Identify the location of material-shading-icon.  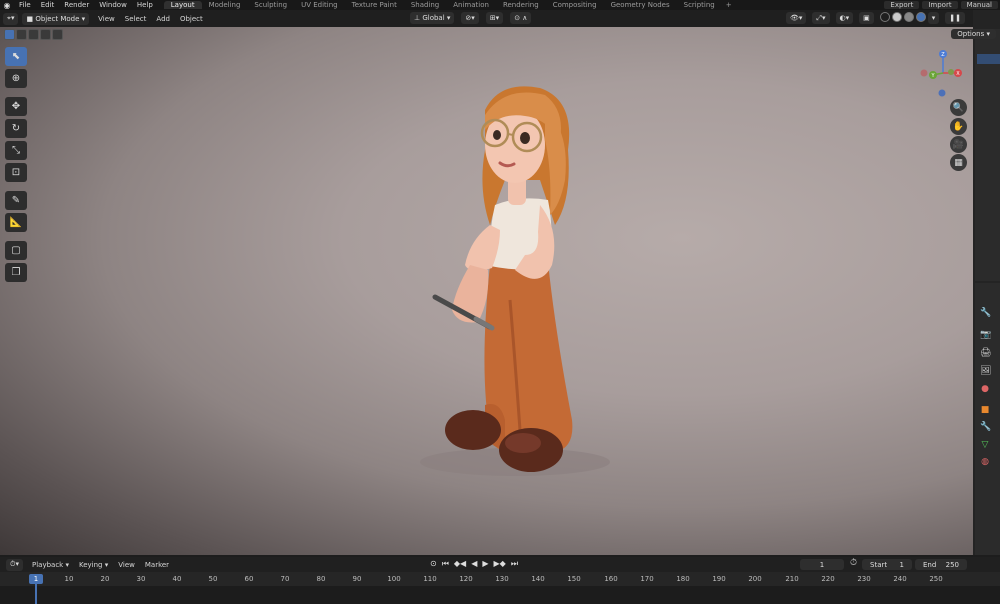
(908, 17).